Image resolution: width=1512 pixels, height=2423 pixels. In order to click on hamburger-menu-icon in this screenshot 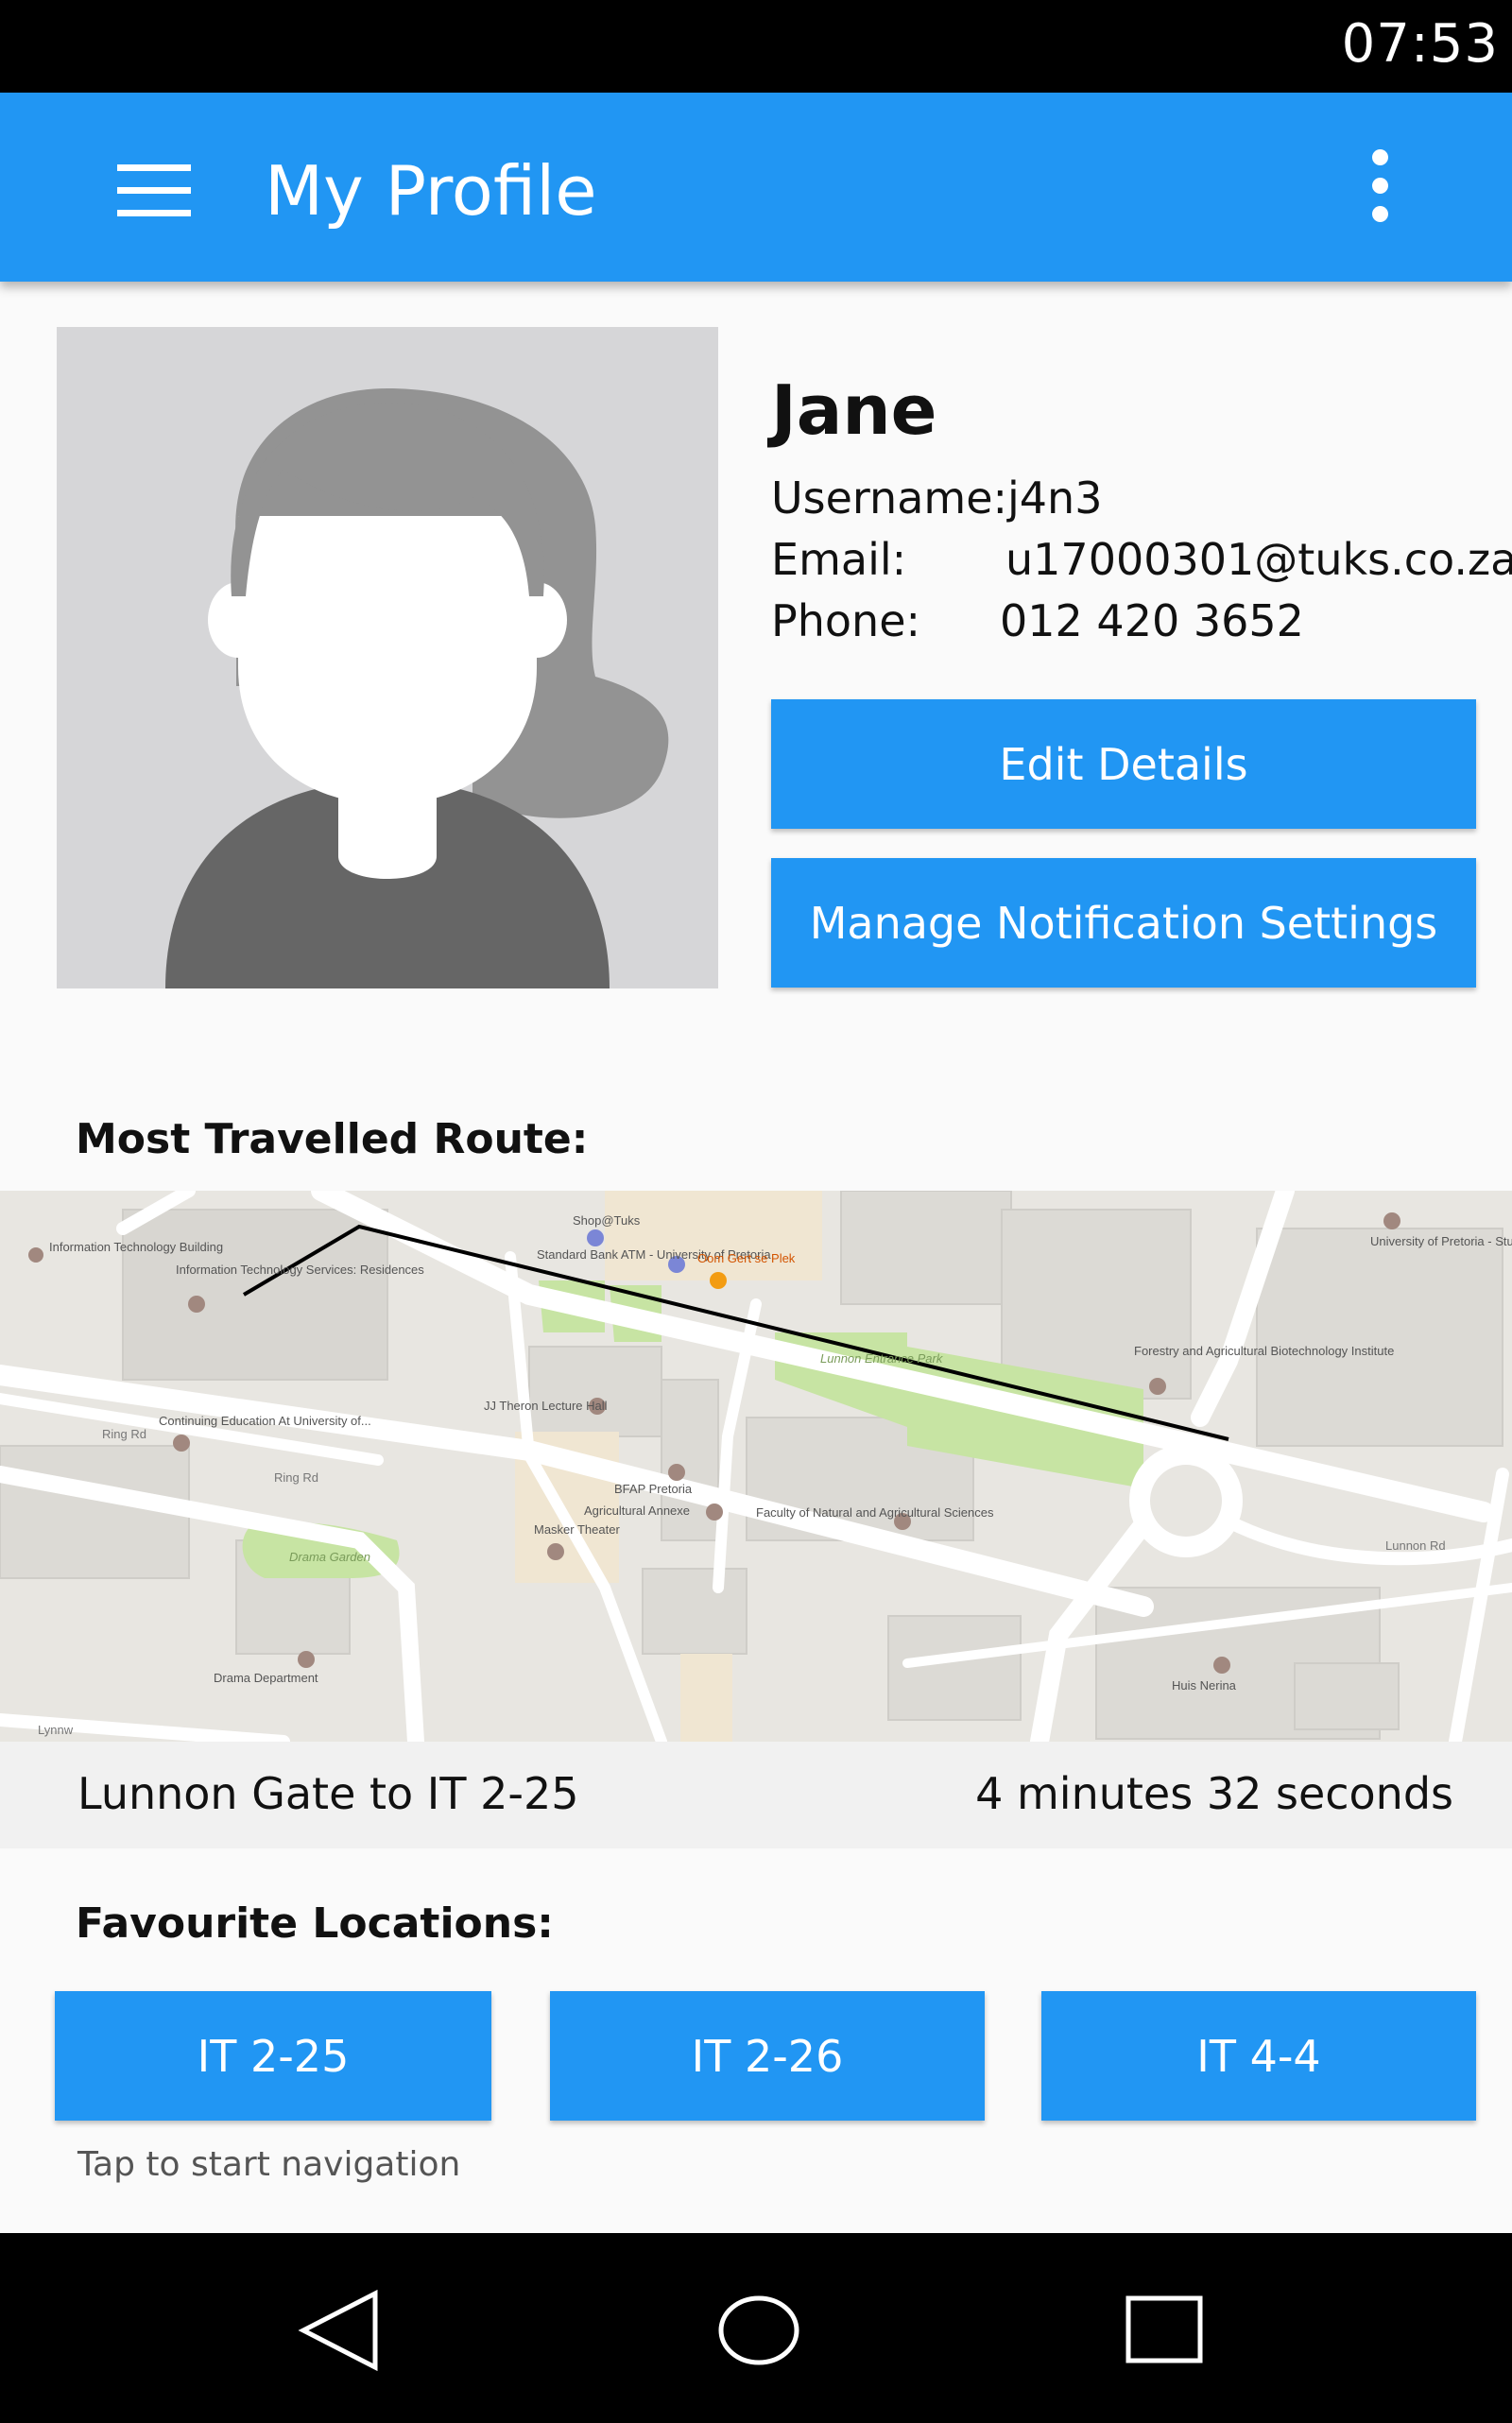, I will do `click(154, 190)`.